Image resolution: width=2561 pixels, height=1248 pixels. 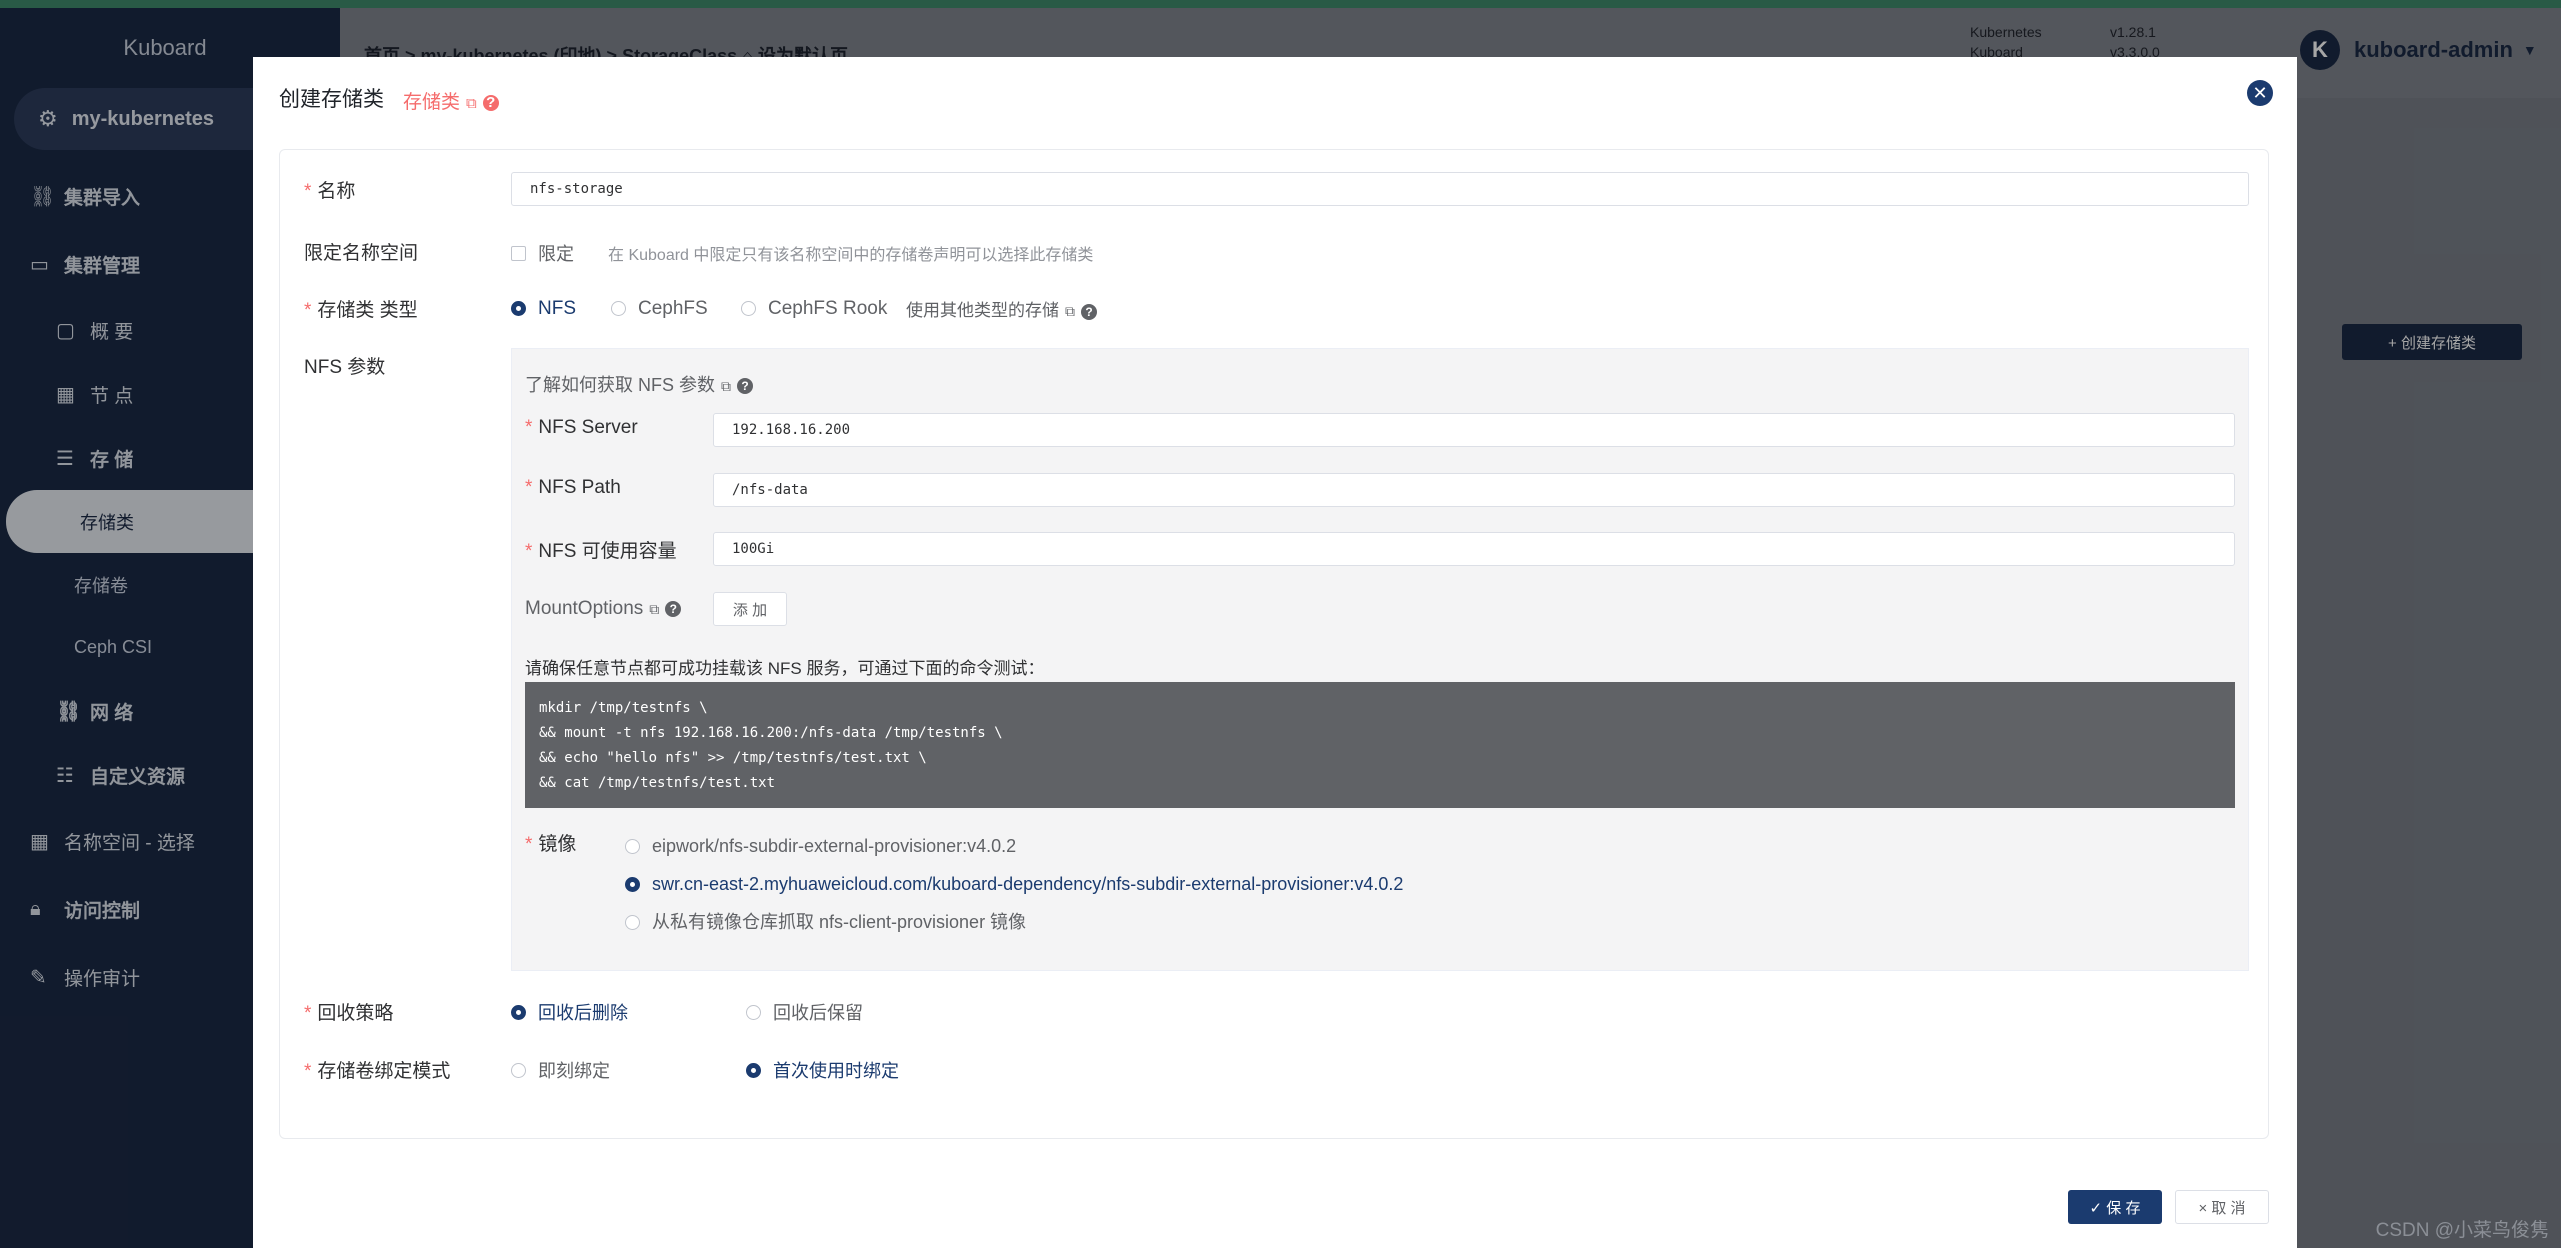 I want to click on nfs-capacity-input: 100Gi, so click(x=1474, y=549).